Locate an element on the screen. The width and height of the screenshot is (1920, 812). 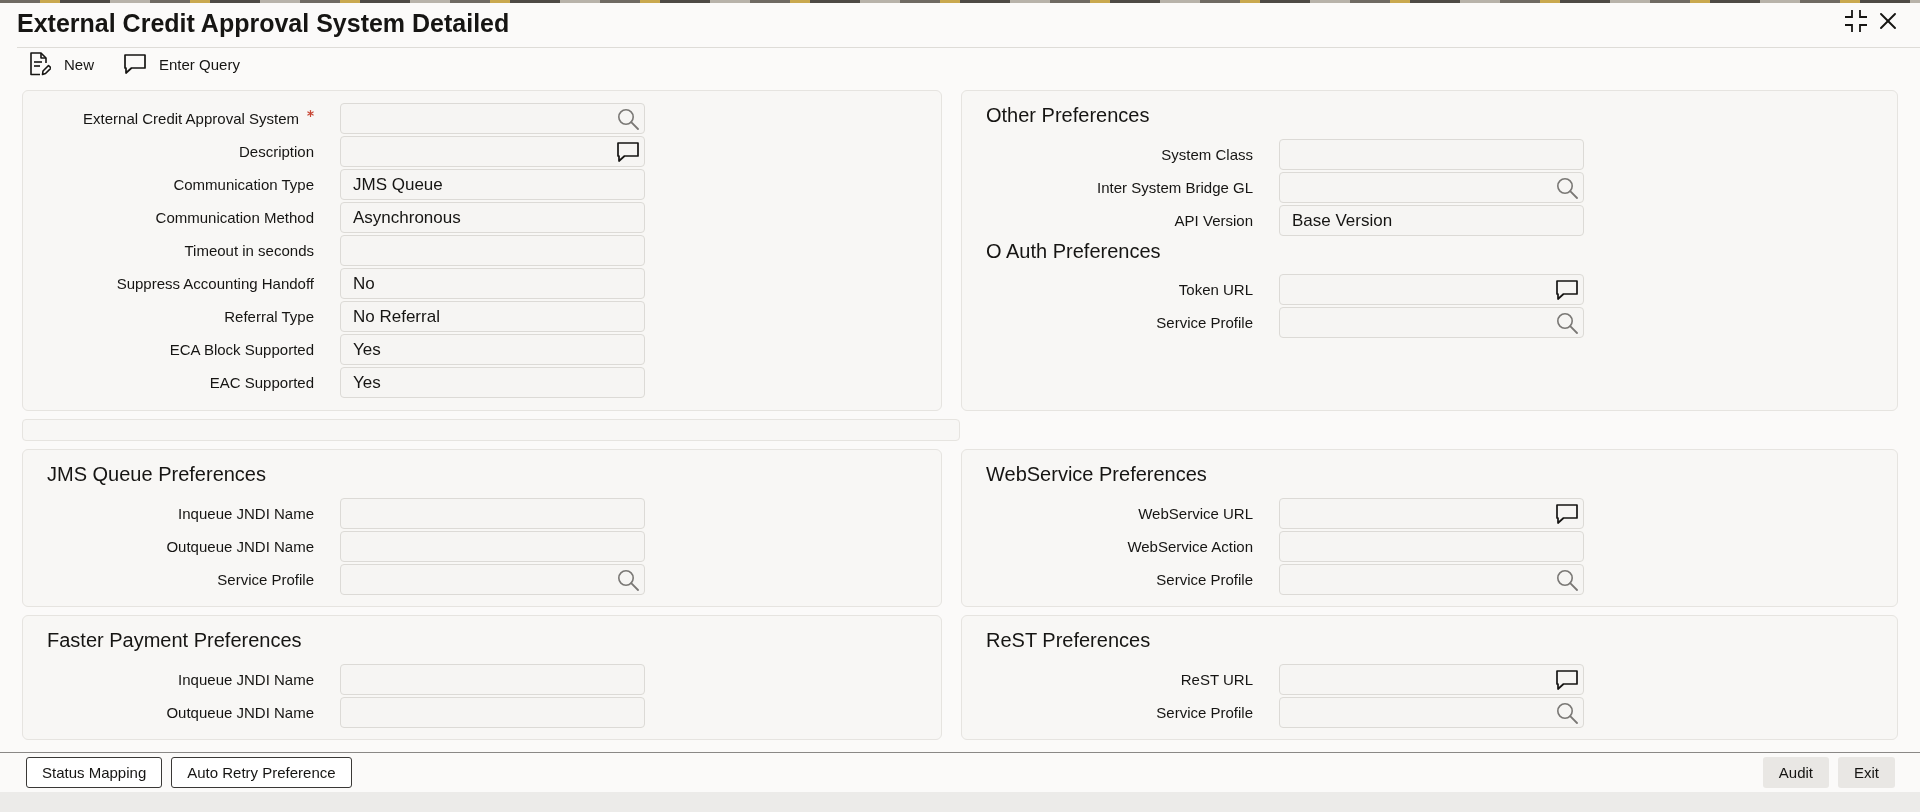
field-label: Referral Type is located at coordinates (269, 316).